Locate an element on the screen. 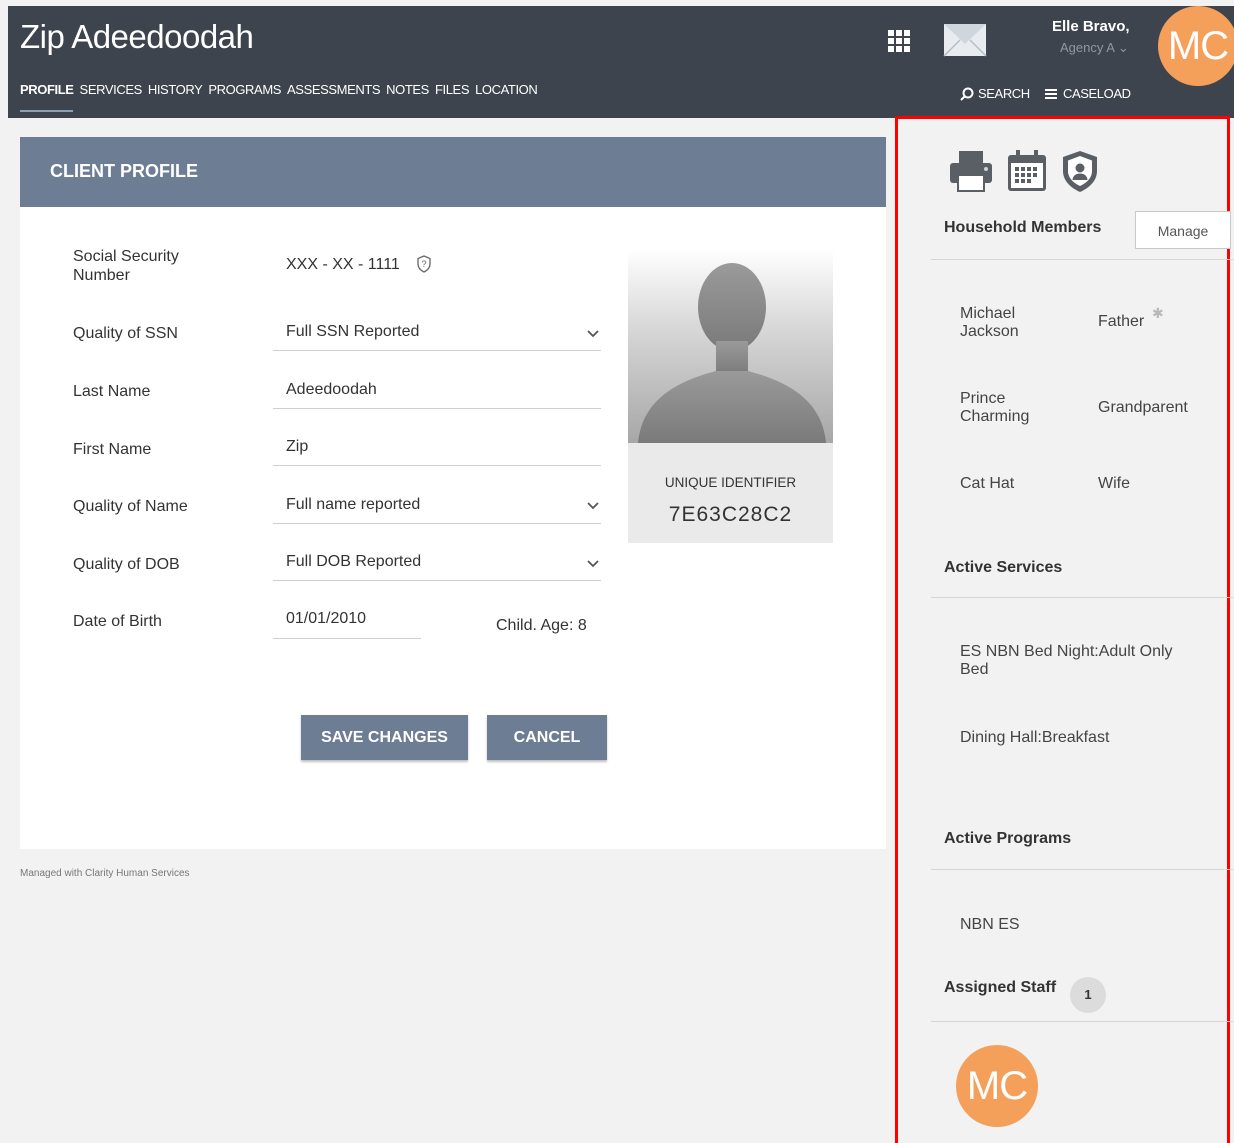 This screenshot has height=1143, width=1234. last-name-value: Adeedoodah is located at coordinates (331, 389).